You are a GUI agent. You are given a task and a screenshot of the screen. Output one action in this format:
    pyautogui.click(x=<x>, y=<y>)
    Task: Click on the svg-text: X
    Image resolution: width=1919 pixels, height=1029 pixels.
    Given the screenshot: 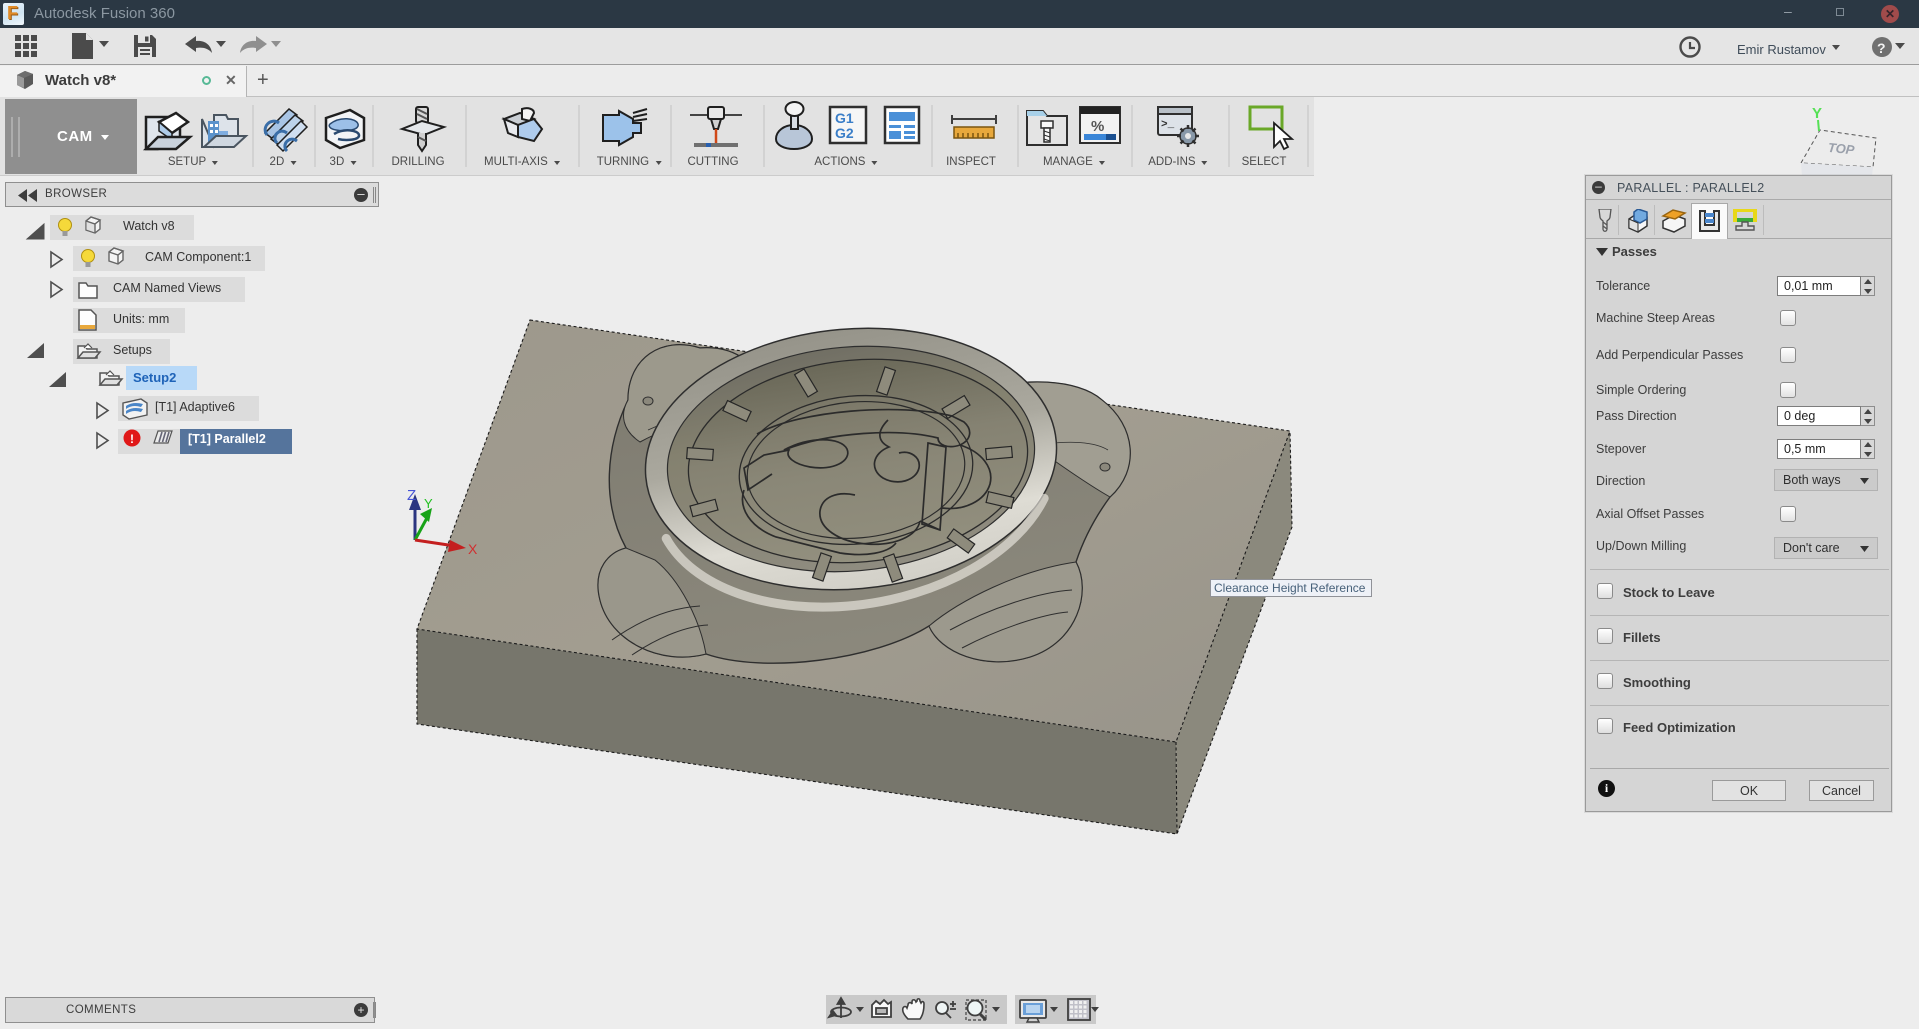 What is the action you would take?
    pyautogui.click(x=473, y=549)
    